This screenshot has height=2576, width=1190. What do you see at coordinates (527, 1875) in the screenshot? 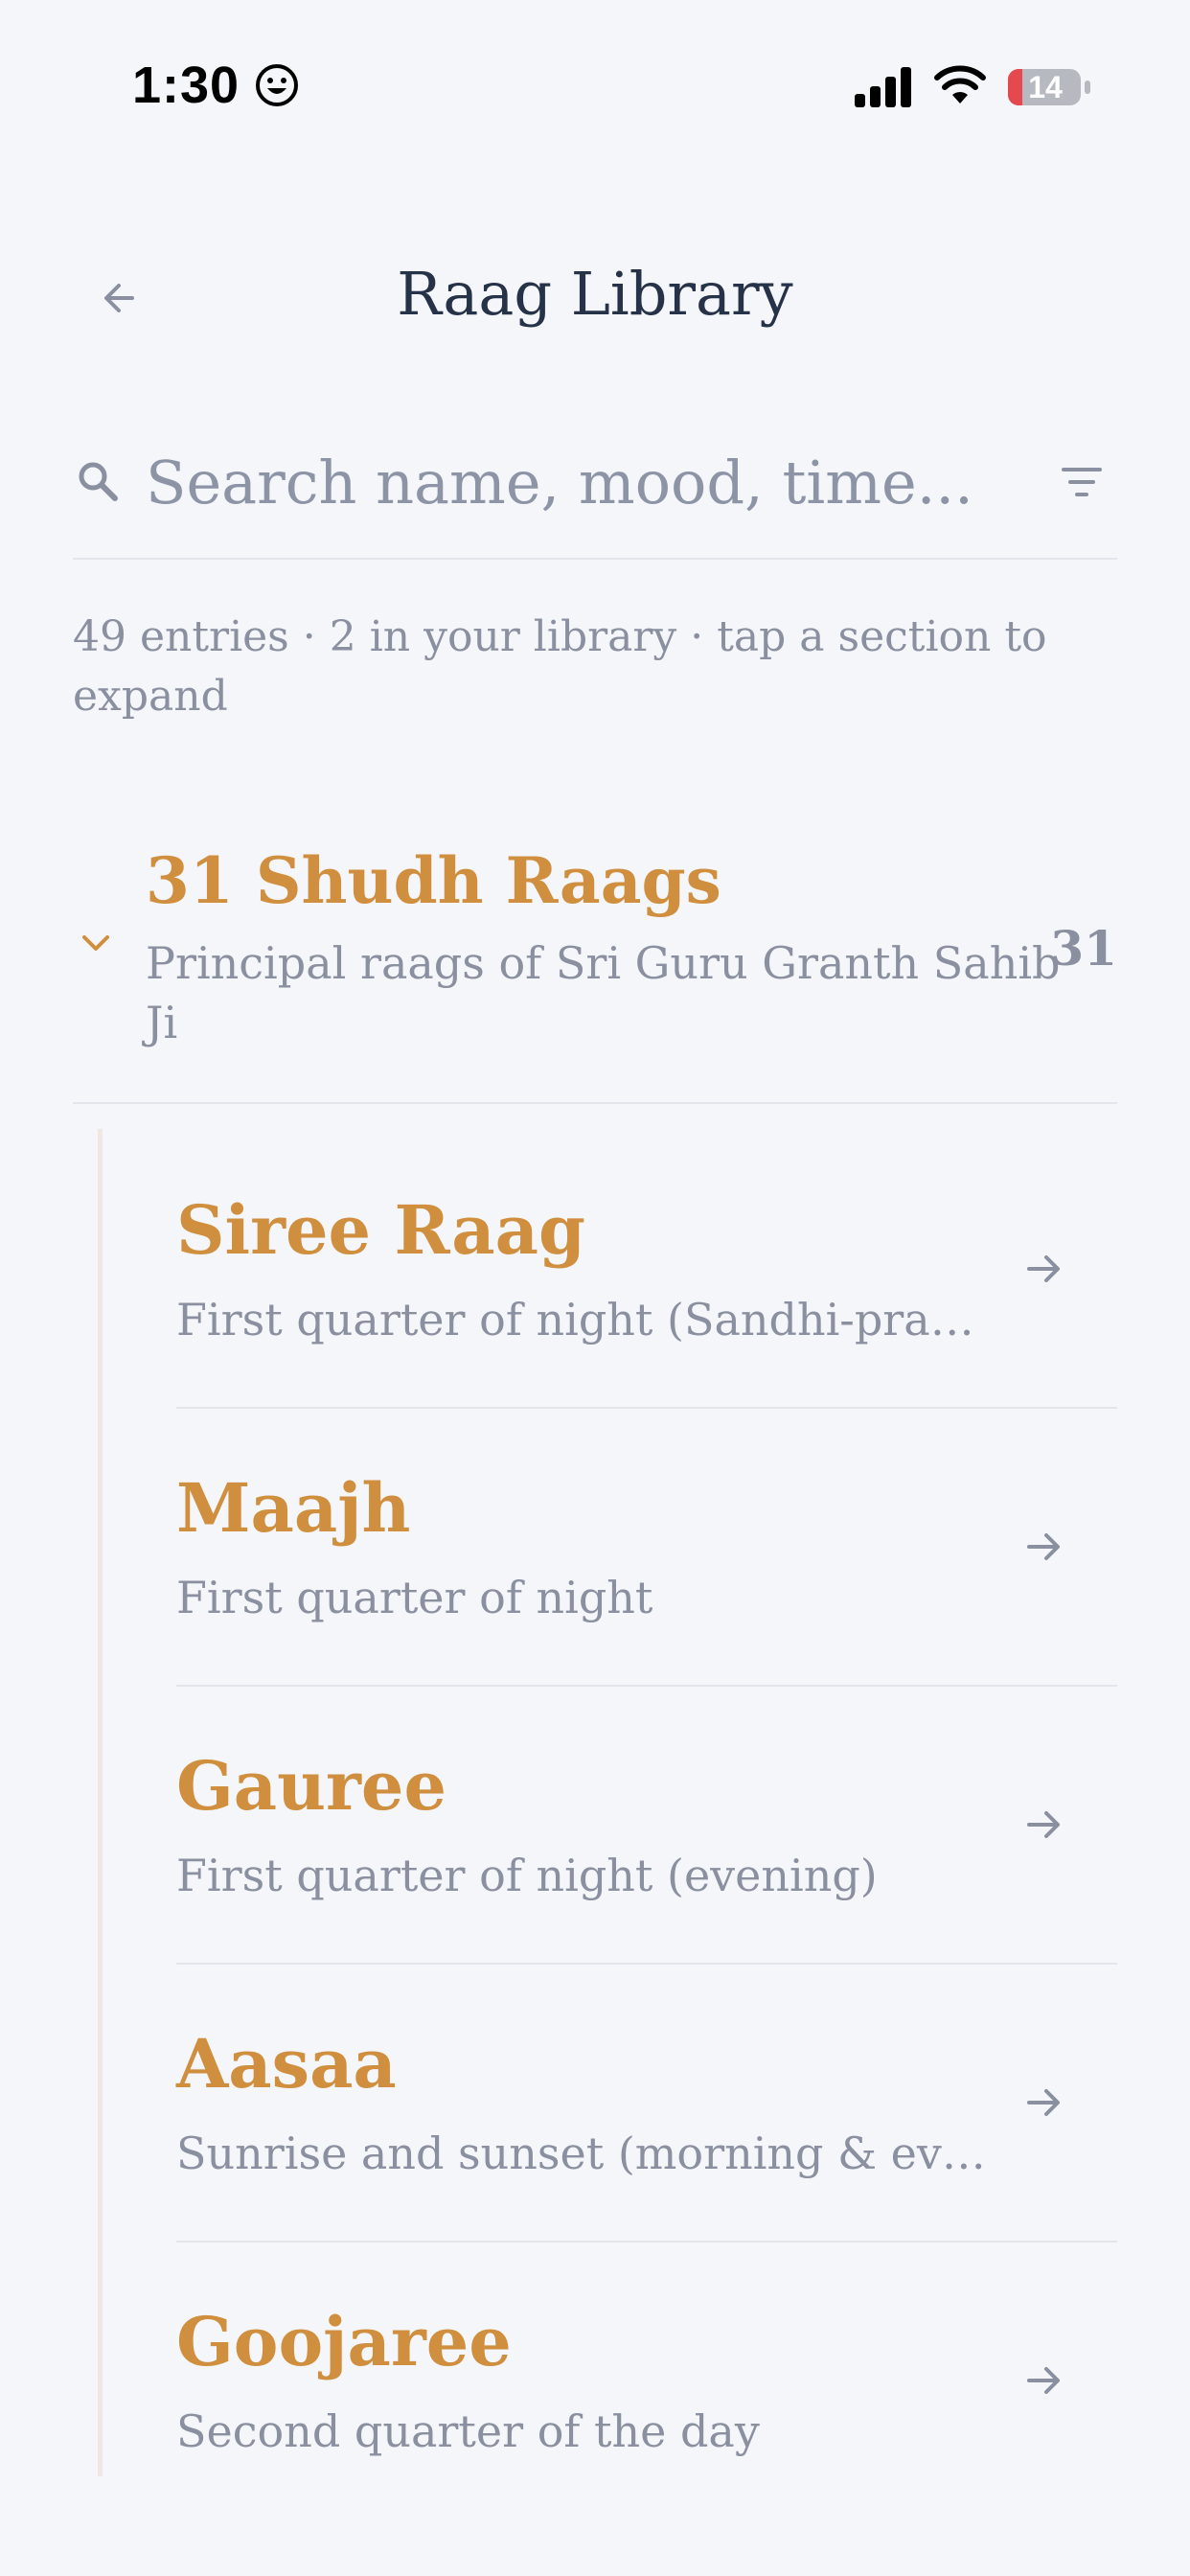
I see `raag-description: First quarter of night (evening)` at bounding box center [527, 1875].